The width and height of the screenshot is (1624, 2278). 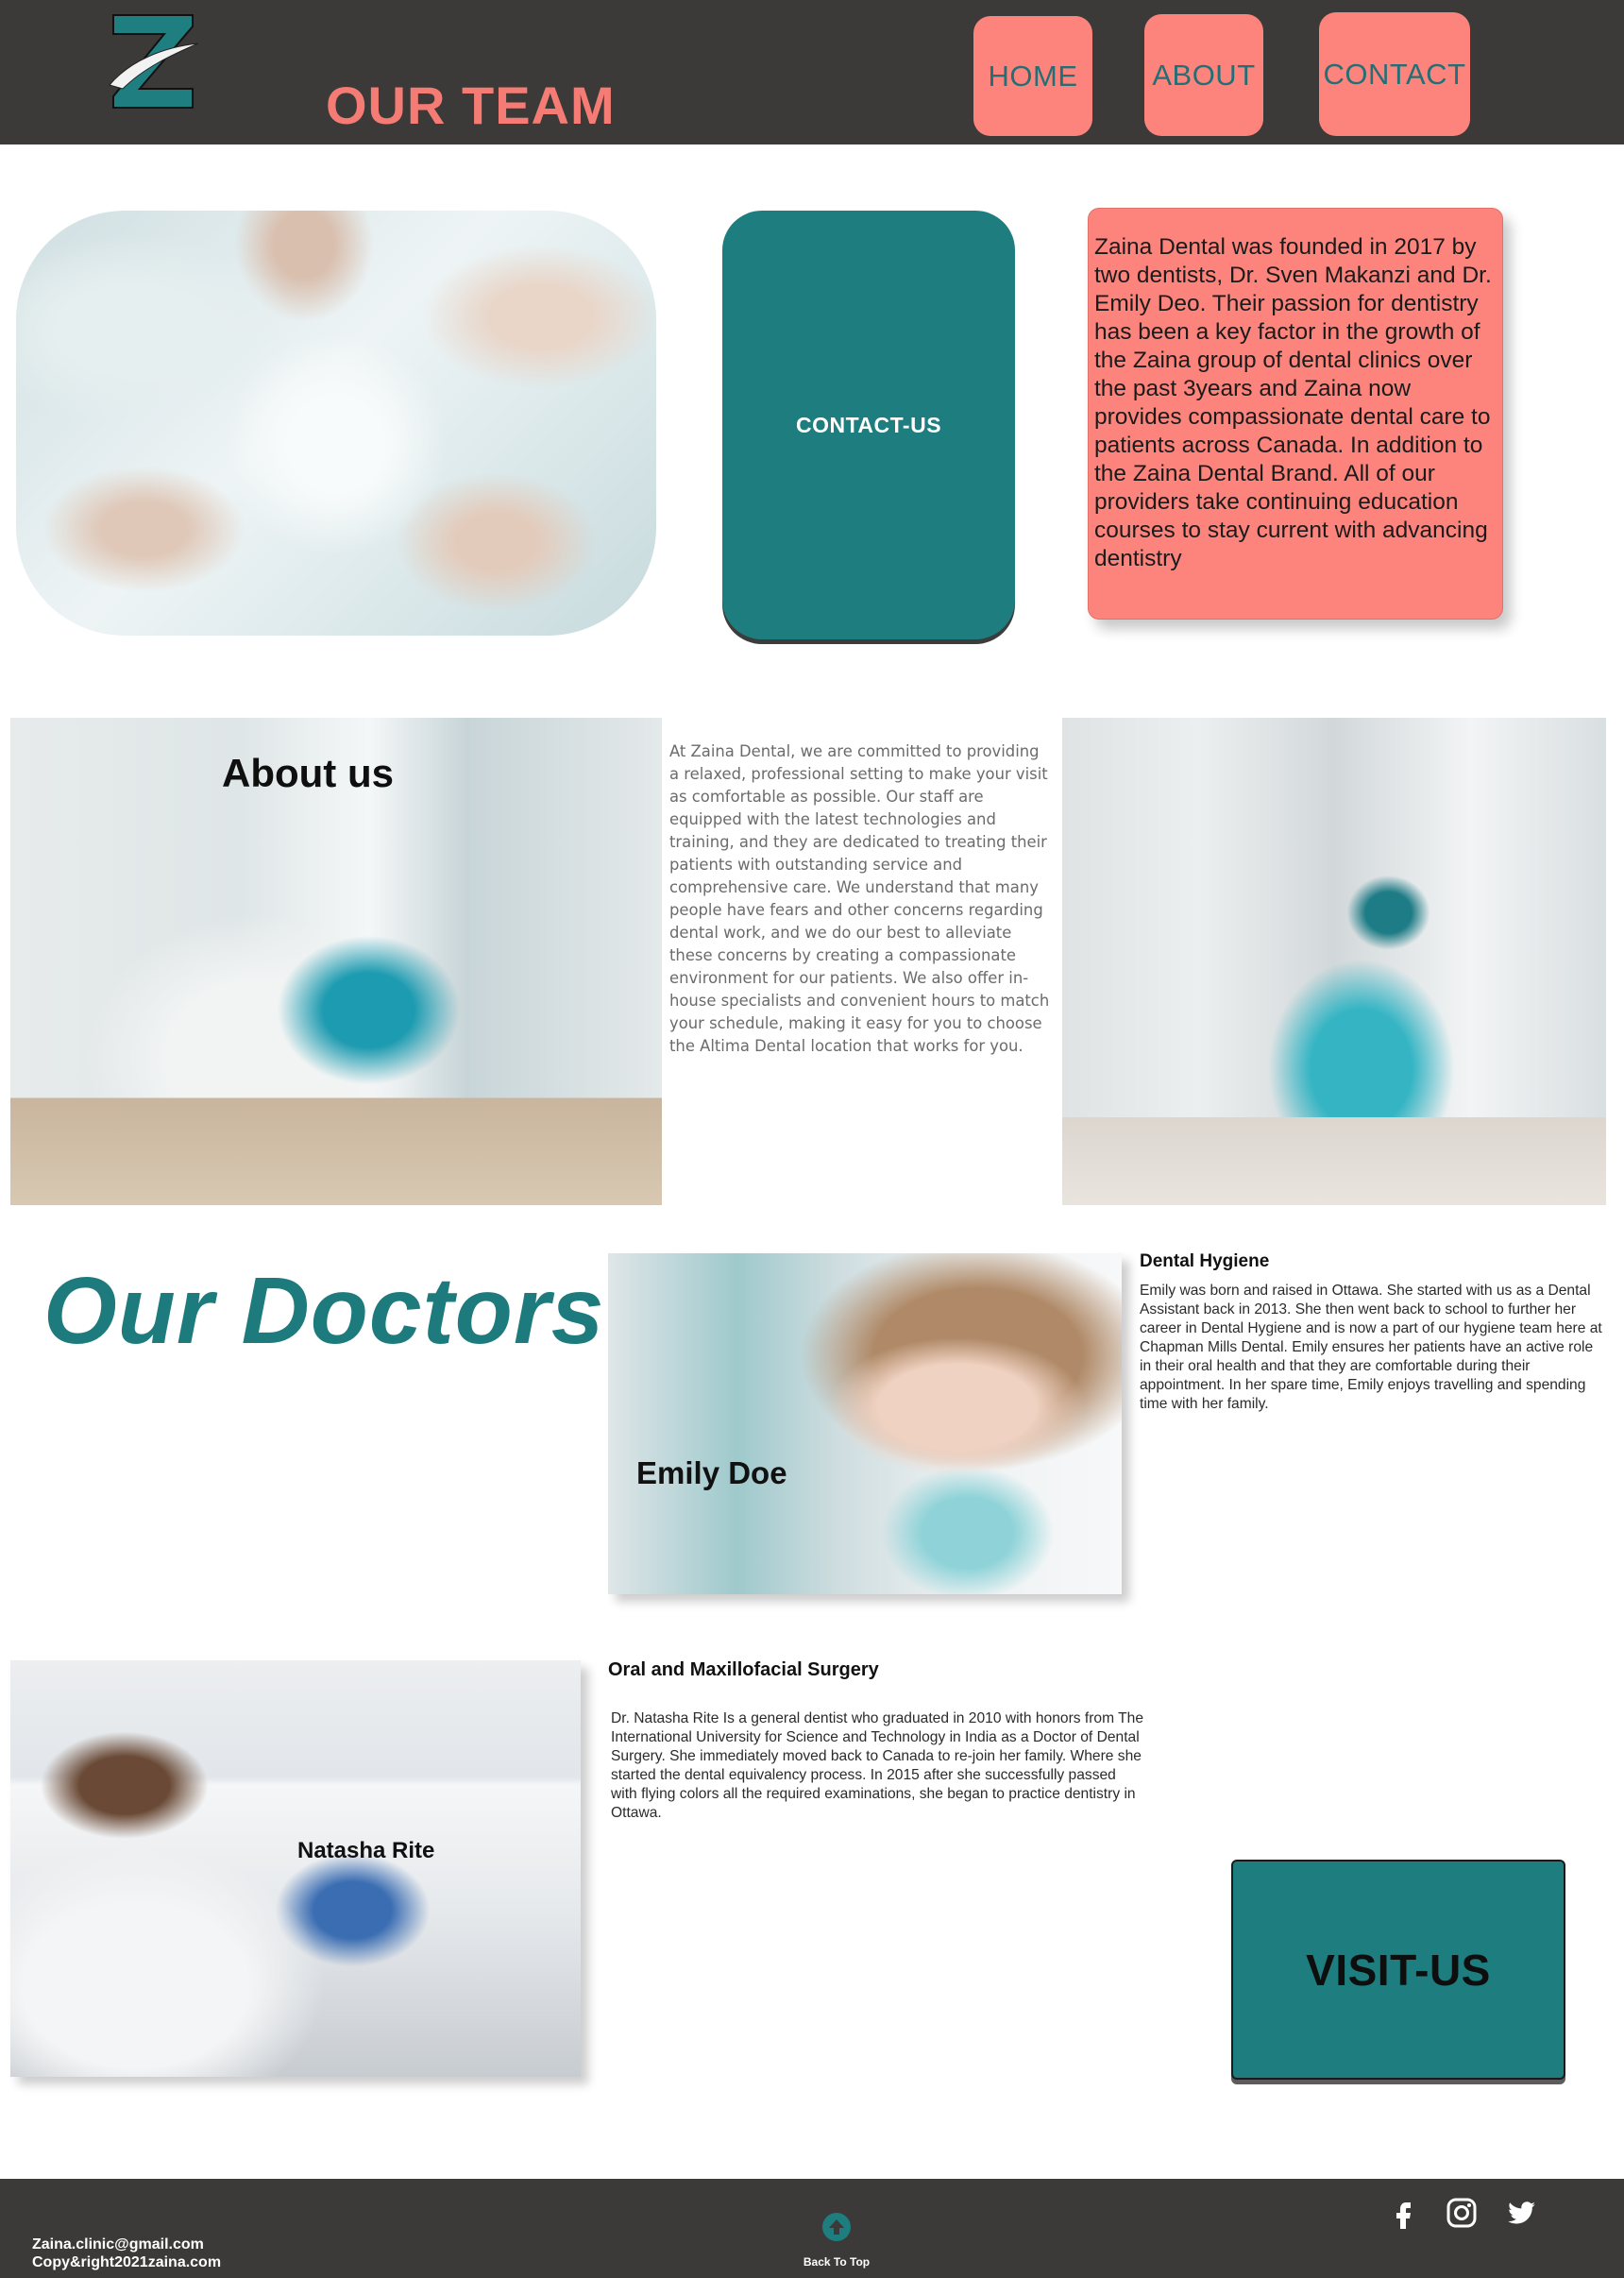 What do you see at coordinates (127, 2262) in the screenshot?
I see `footer-copyright: Copy&right2021zaina.com` at bounding box center [127, 2262].